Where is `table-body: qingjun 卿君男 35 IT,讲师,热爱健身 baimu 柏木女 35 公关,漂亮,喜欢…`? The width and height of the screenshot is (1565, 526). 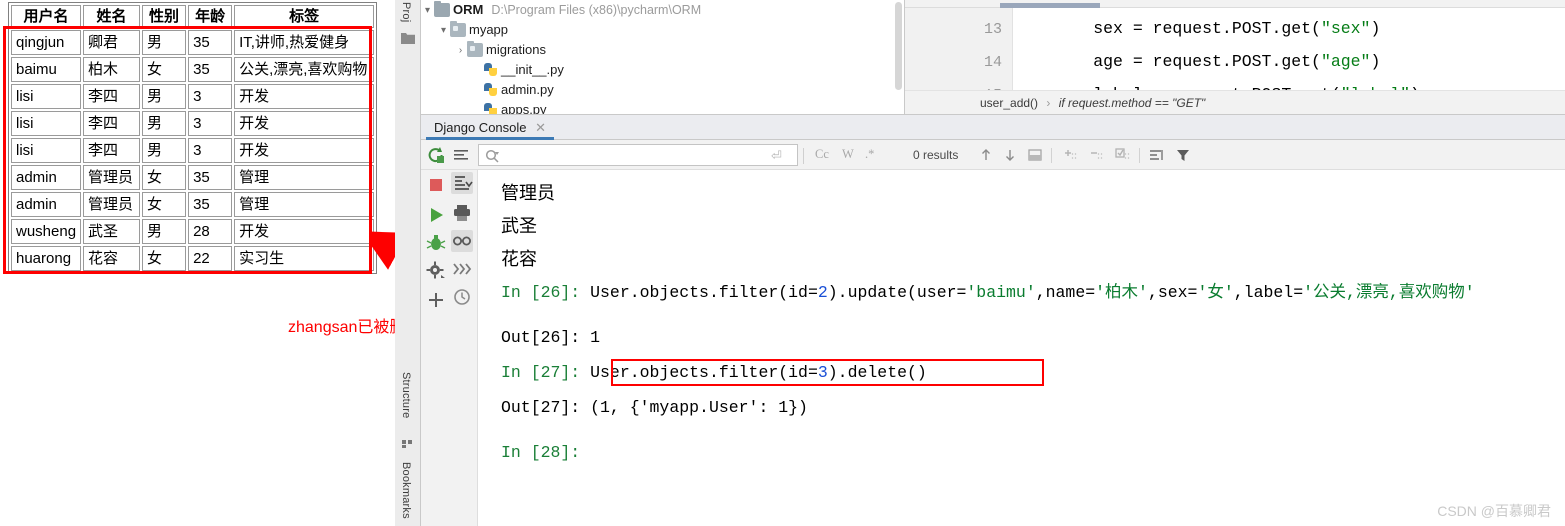 table-body: qingjun 卿君男 35 IT,讲师,热爱健身 baimu 柏木女 35 公关,漂亮,喜欢… is located at coordinates (193, 150).